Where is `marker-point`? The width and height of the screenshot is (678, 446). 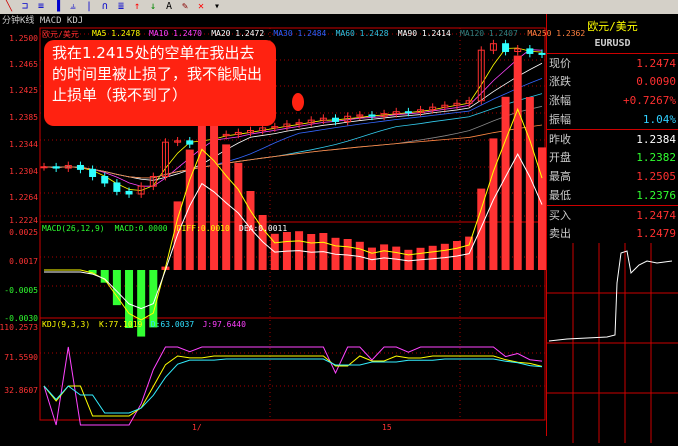
marker-point is located at coordinates (298, 102).